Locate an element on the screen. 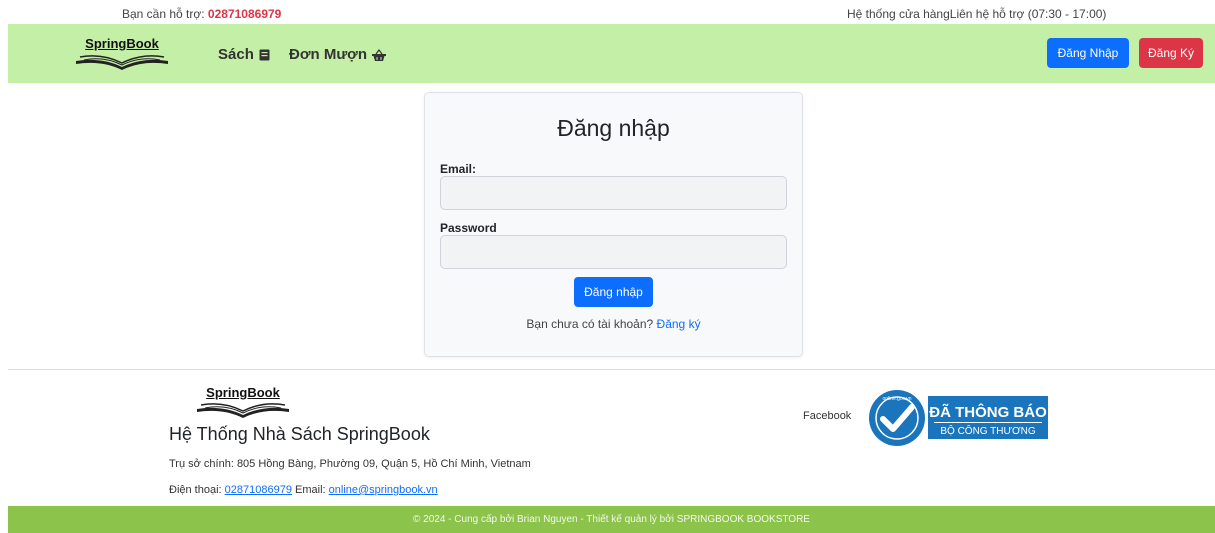 The image size is (1215, 533). footer-divider is located at coordinates (611, 369).